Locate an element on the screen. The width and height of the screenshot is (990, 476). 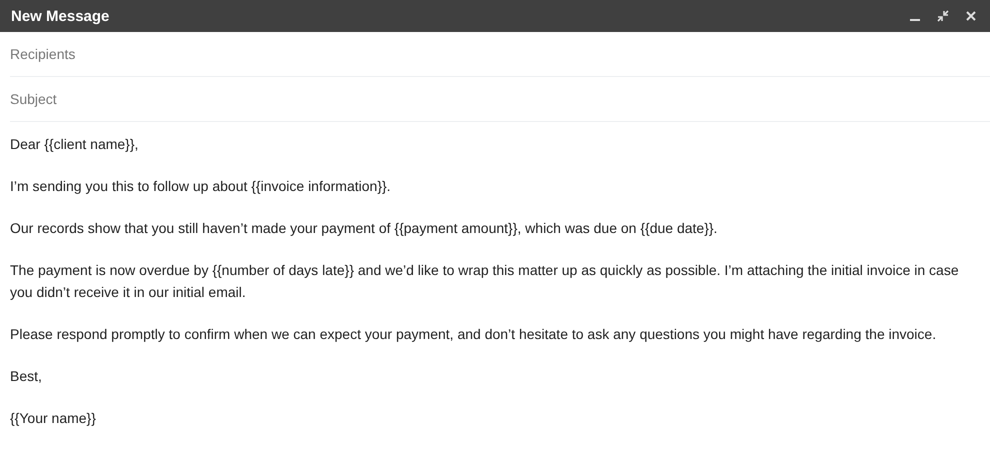
message-paragraph: I’m sending you this to follow up about {{invoice information}}. is located at coordinates (201, 186).